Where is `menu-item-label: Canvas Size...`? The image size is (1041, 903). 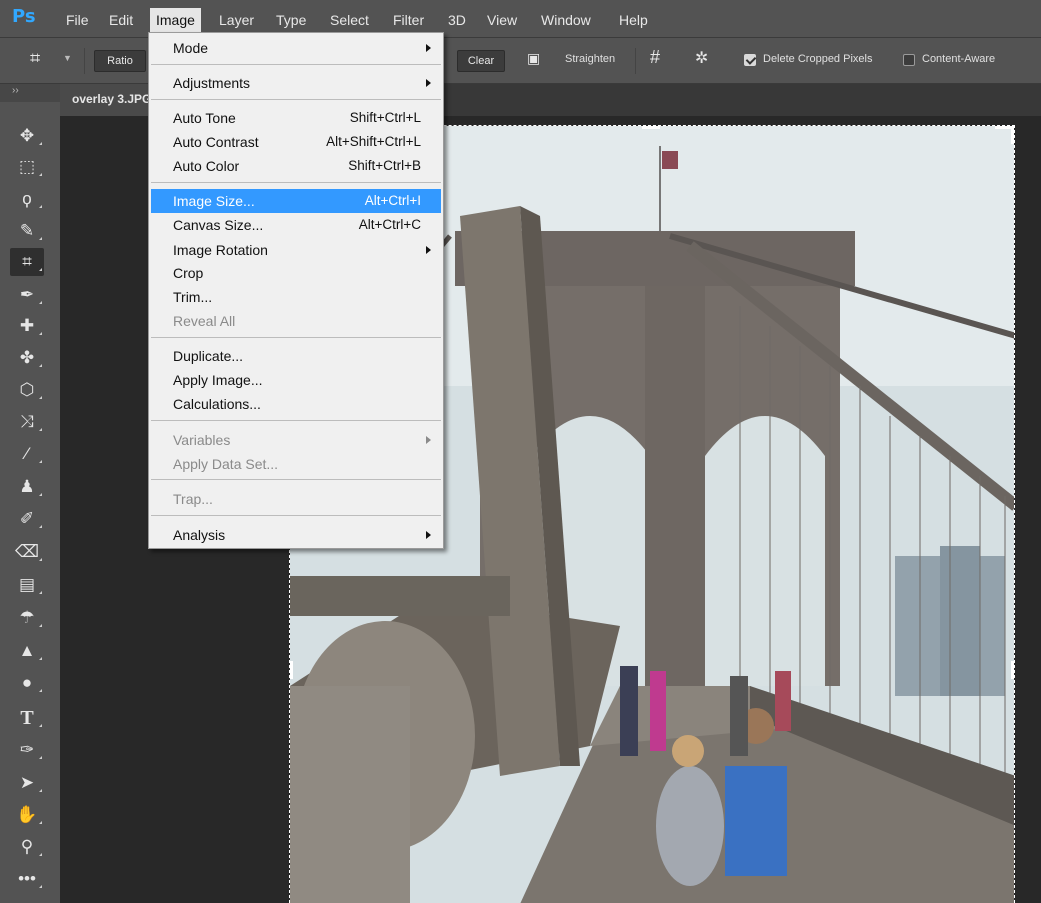 menu-item-label: Canvas Size... is located at coordinates (218, 225).